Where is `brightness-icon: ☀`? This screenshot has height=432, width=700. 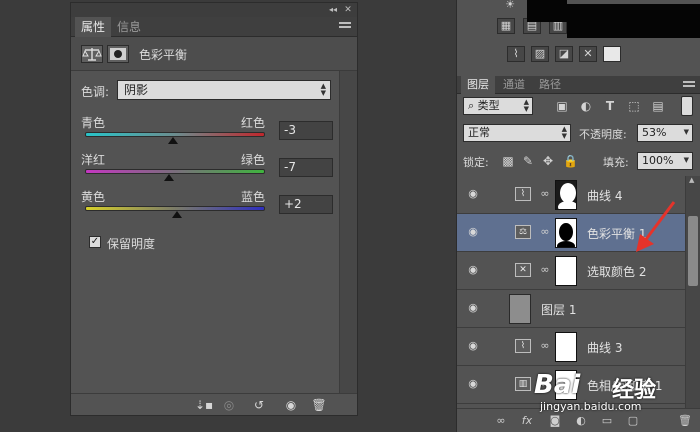
brightness-icon: ☀ is located at coordinates (510, 7).